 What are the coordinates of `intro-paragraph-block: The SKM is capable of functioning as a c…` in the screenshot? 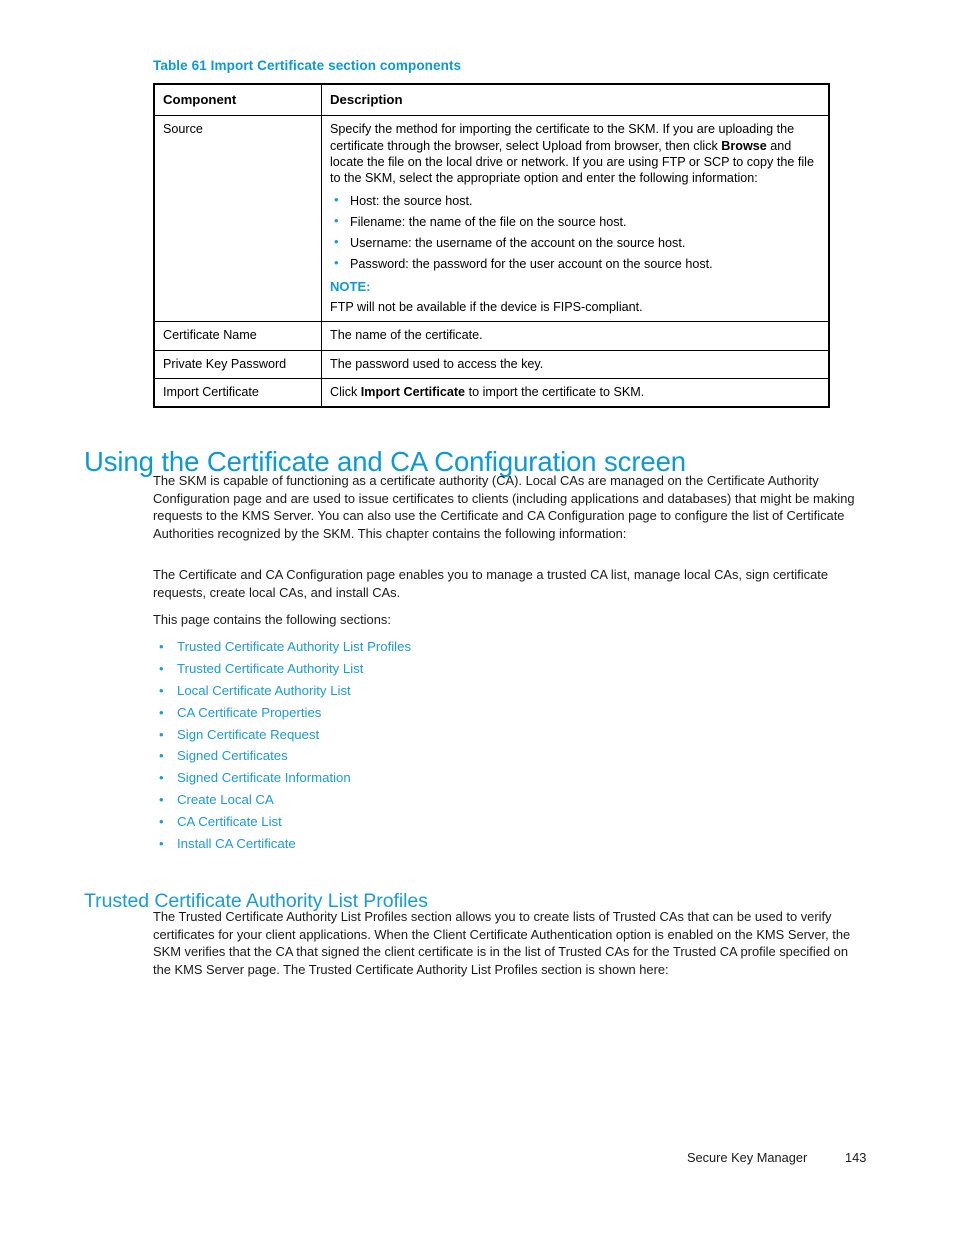 It's located at (507, 507).